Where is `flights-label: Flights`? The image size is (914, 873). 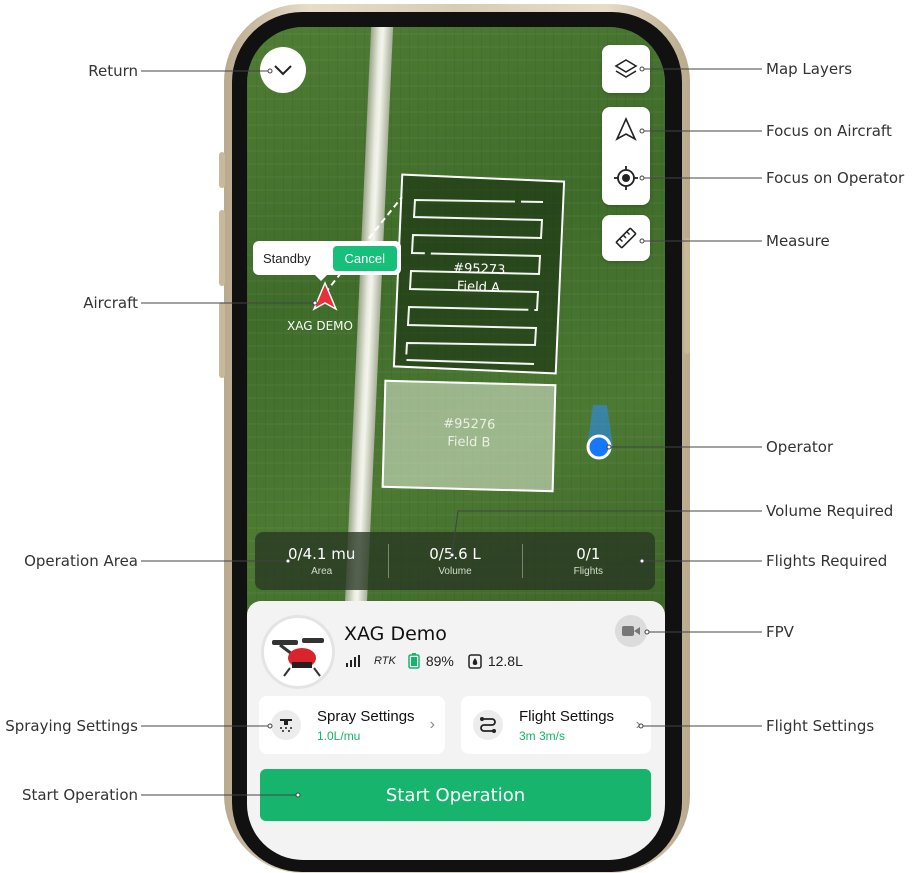 flights-label: Flights is located at coordinates (588, 571).